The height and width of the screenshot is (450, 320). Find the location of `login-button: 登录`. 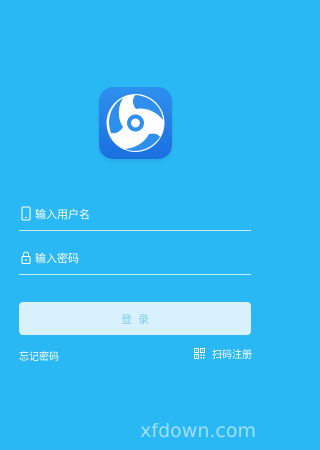

login-button: 登录 is located at coordinates (135, 318).